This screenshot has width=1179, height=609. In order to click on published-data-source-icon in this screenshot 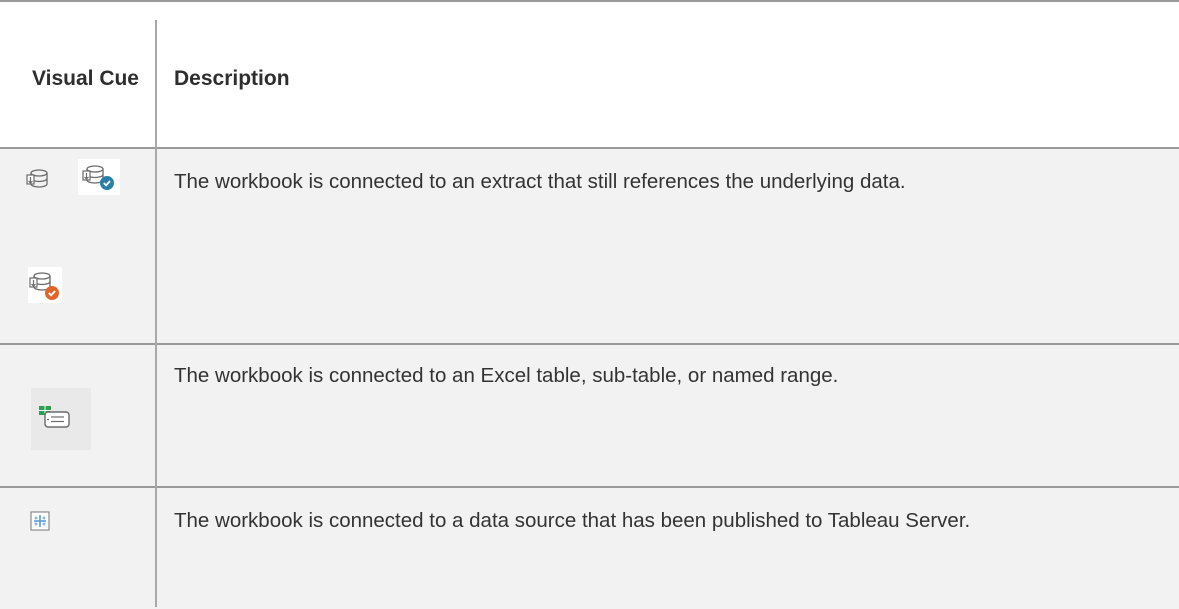, I will do `click(40, 521)`.